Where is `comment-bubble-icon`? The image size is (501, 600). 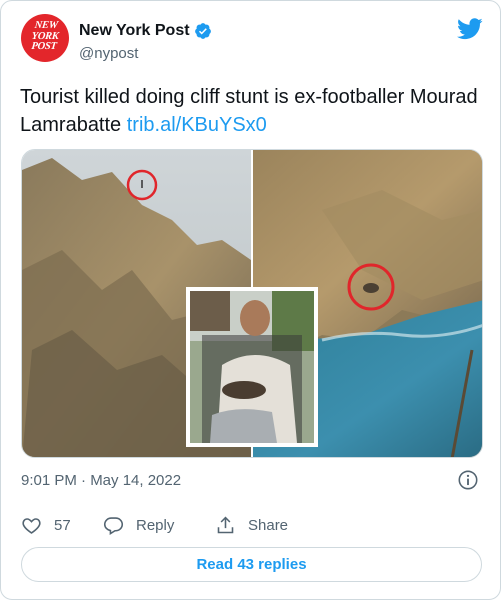
comment-bubble-icon is located at coordinates (113, 525).